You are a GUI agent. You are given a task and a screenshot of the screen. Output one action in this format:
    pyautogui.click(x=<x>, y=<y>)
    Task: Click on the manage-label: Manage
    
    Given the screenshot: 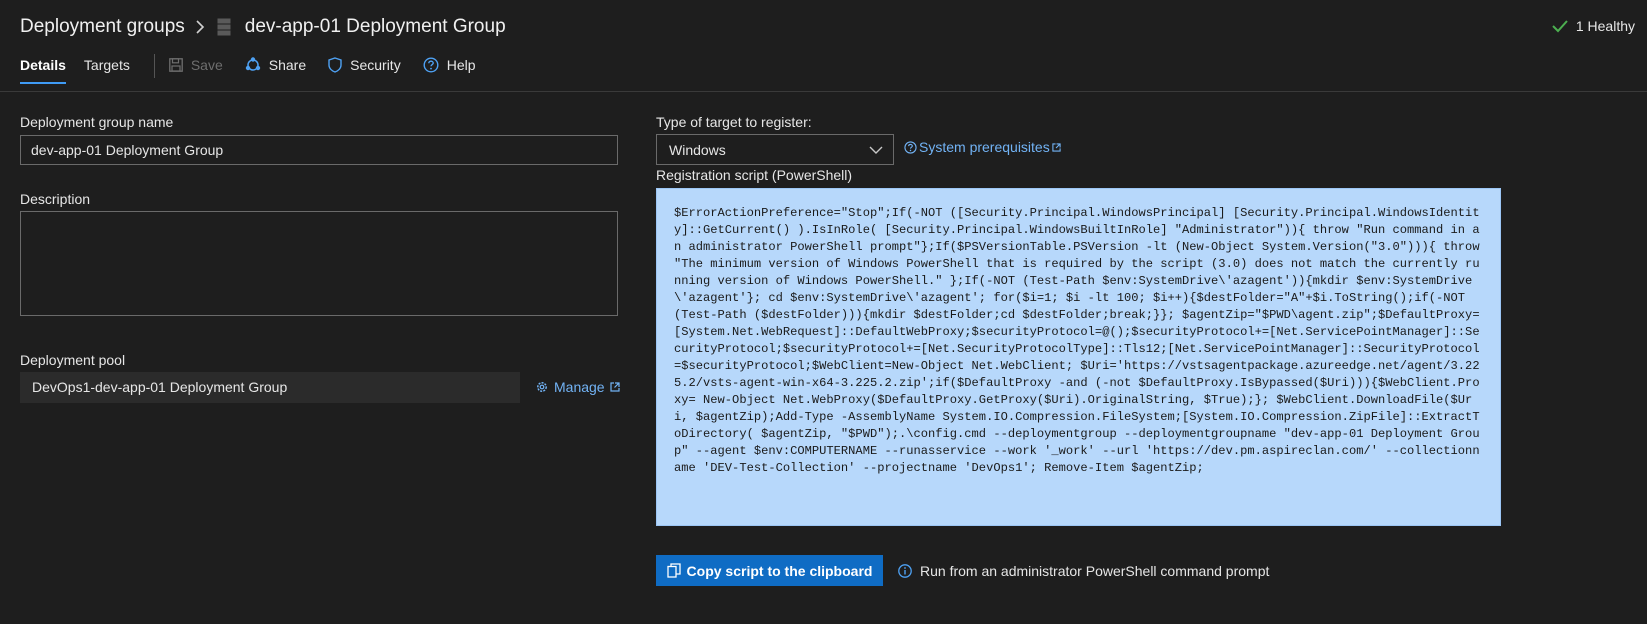 What is the action you would take?
    pyautogui.click(x=579, y=387)
    